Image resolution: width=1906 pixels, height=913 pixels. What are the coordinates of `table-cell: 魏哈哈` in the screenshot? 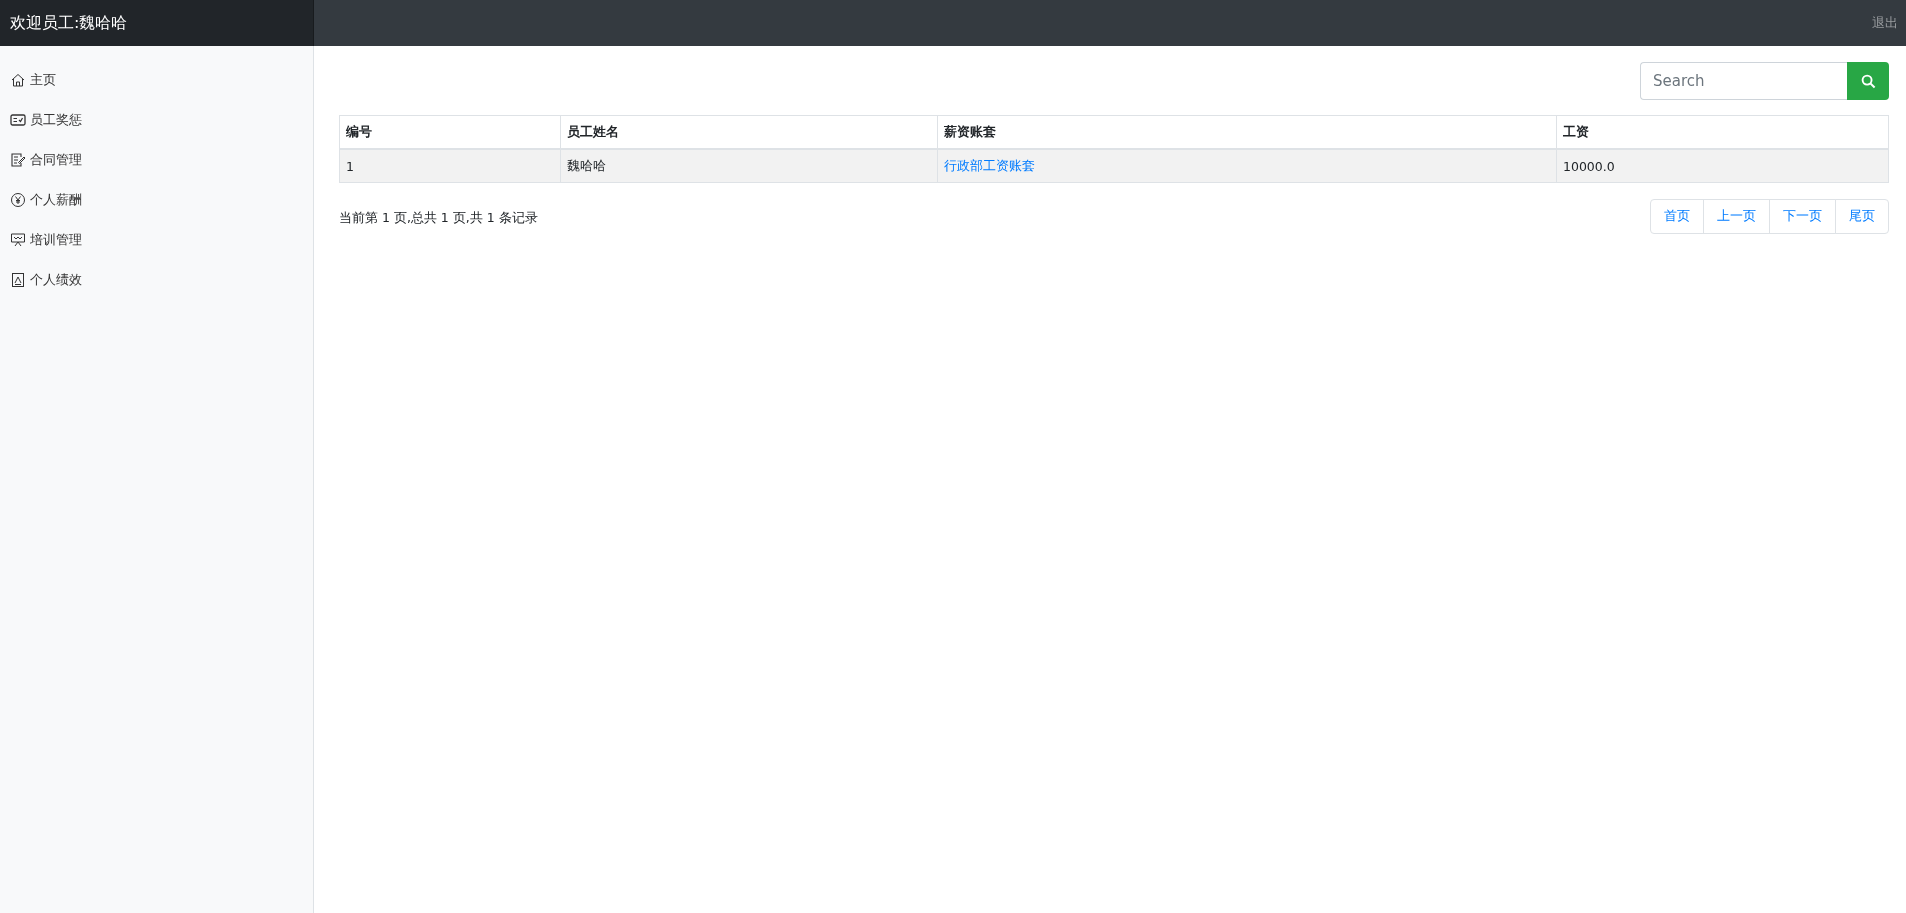 It's located at (749, 166).